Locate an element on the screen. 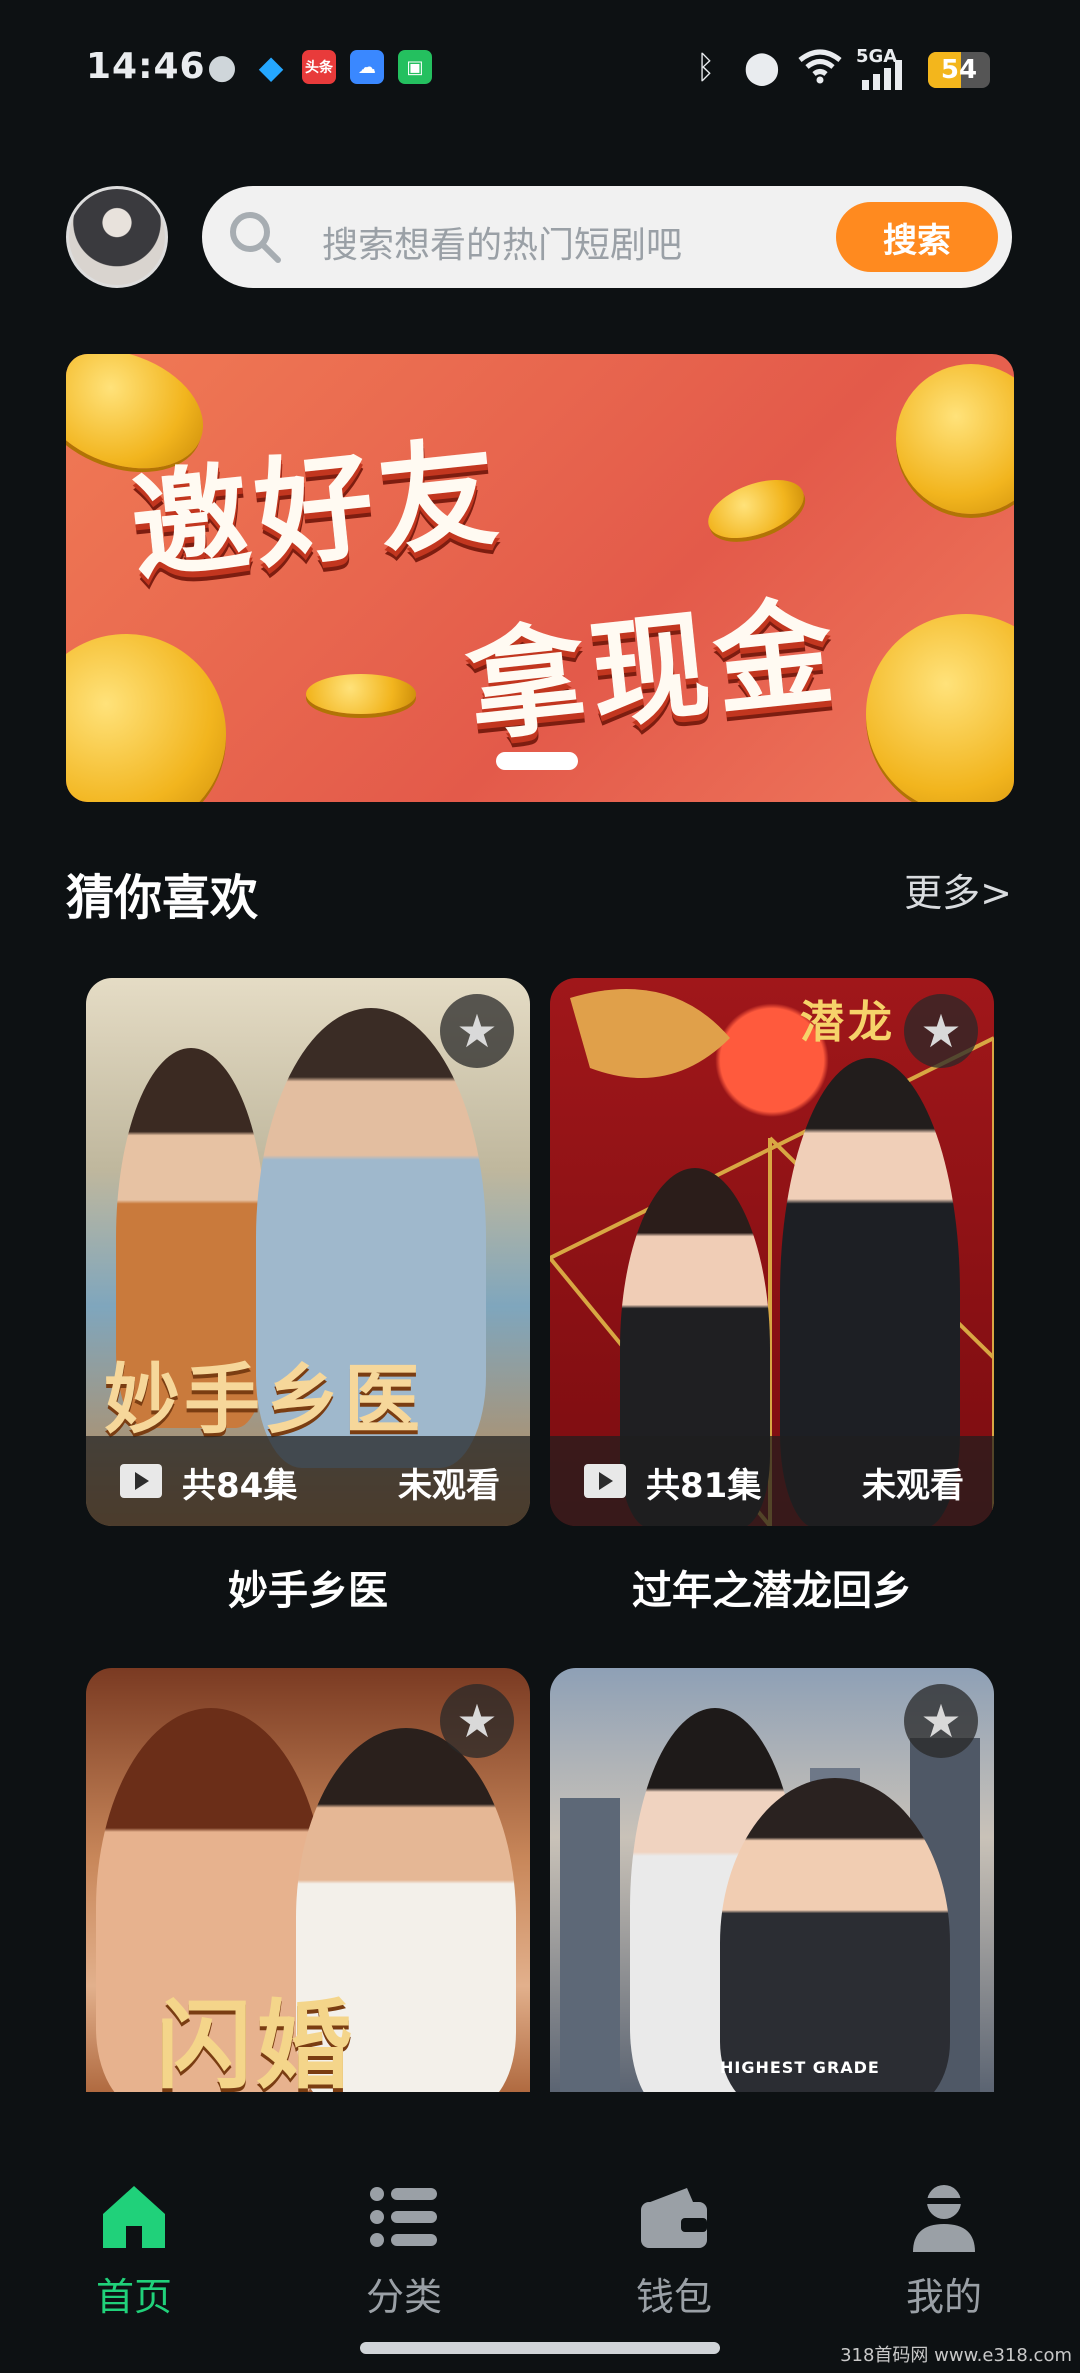  search-input: 搜索想看的热门短剧吧 is located at coordinates (502, 242).